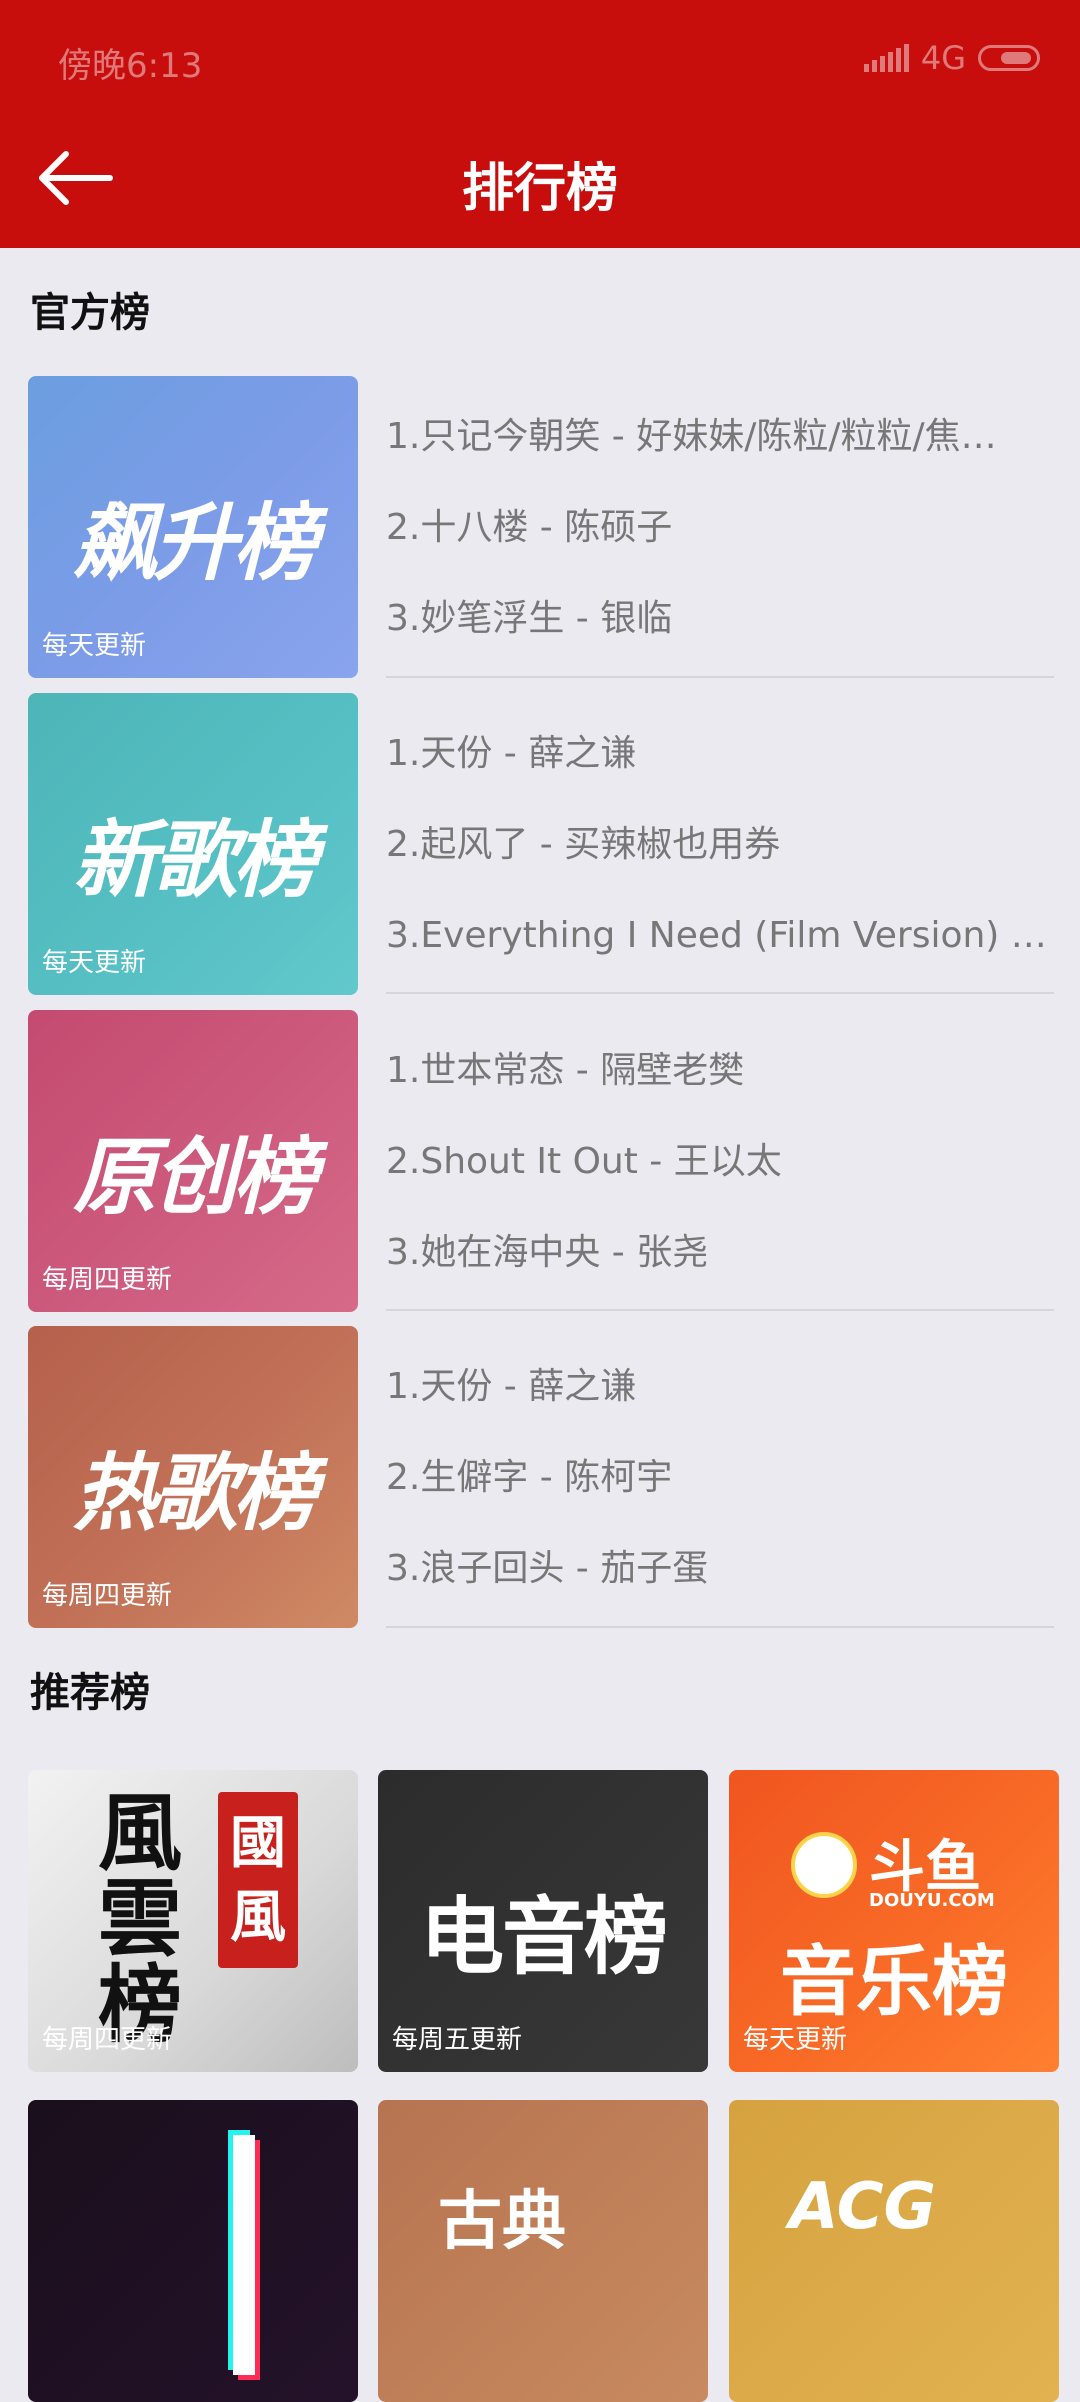  What do you see at coordinates (193, 2251) in the screenshot?
I see `chart-tile-douyin` at bounding box center [193, 2251].